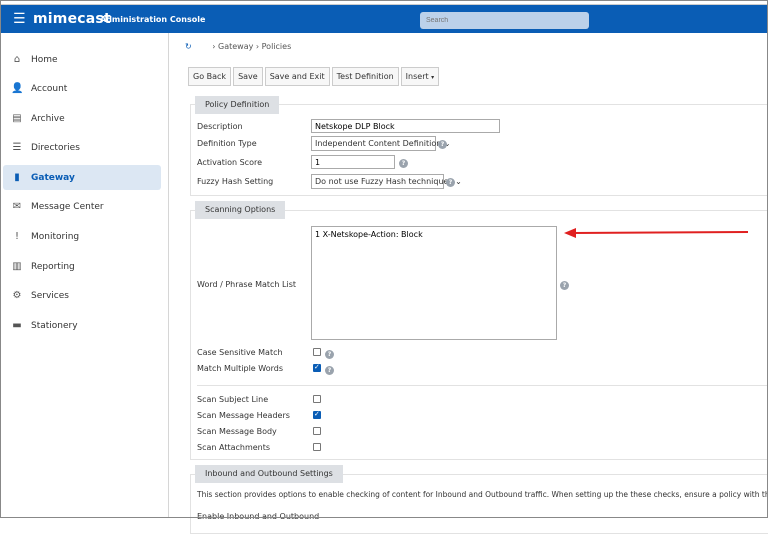 Image resolution: width=768 pixels, height=534 pixels. What do you see at coordinates (53, 177) in the screenshot?
I see `sidebar-item-label: Gateway` at bounding box center [53, 177].